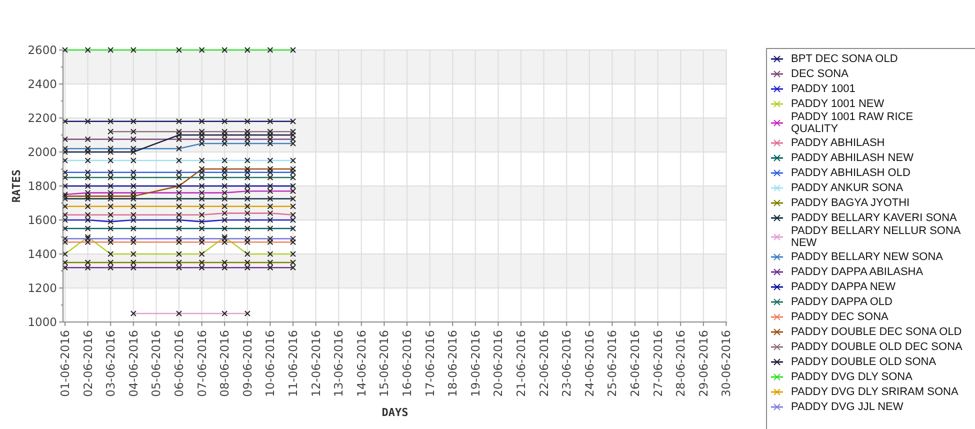  I want to click on x-tick-label: 13-06-2016, so click(339, 363).